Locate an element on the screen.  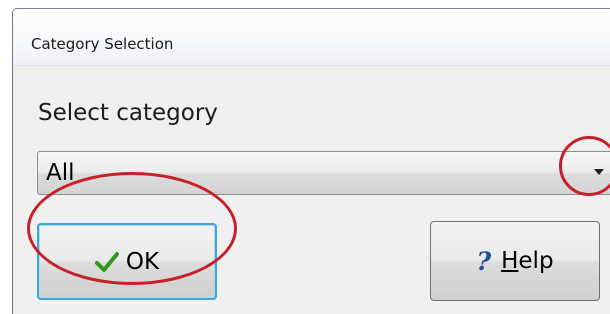
select-category-label: Select category is located at coordinates (128, 113).